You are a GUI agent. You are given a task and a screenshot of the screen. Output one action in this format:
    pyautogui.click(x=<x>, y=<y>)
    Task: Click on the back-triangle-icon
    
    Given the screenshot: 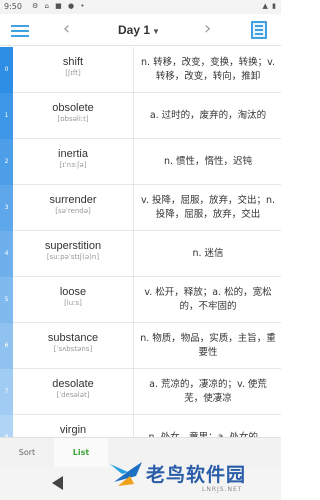 What is the action you would take?
    pyautogui.click(x=57, y=483)
    